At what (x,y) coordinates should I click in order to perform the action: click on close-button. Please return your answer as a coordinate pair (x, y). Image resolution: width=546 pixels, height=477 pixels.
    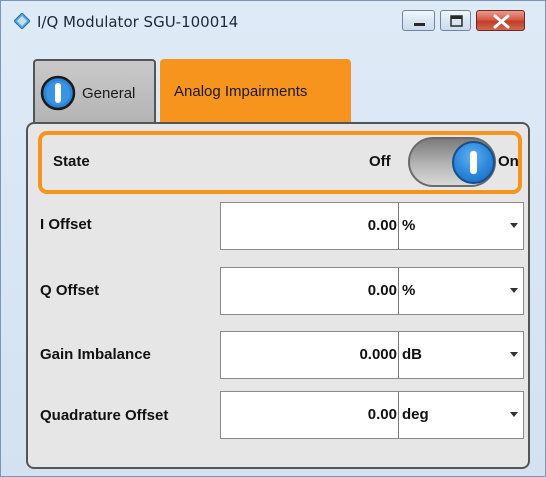
    Looking at the image, I should click on (500, 20).